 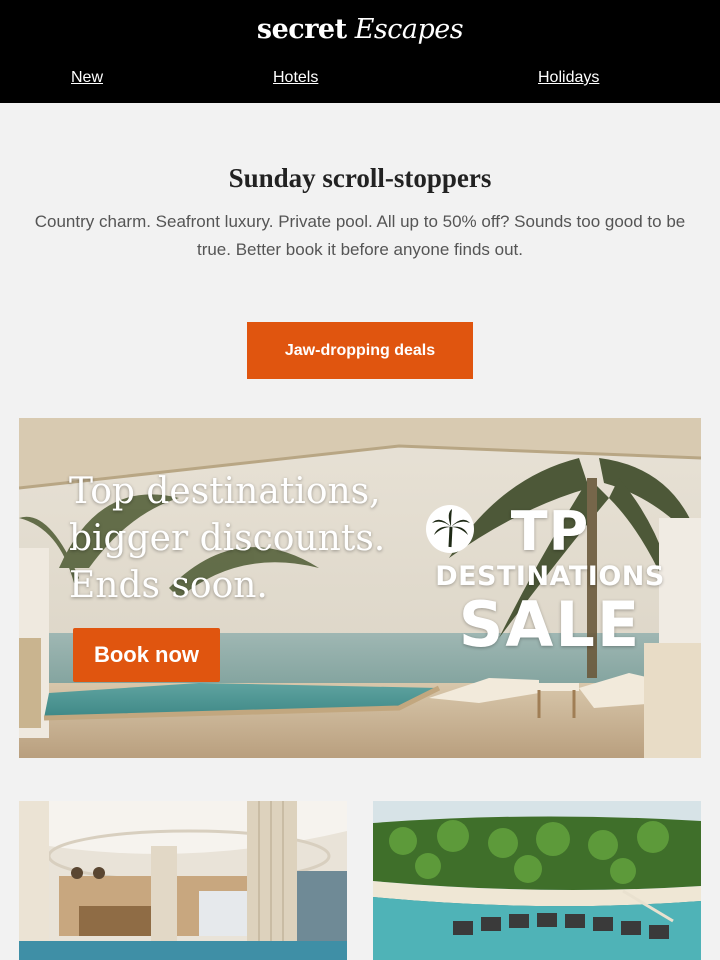 What do you see at coordinates (550, 624) in the screenshot?
I see `sale-word-sale: SALE` at bounding box center [550, 624].